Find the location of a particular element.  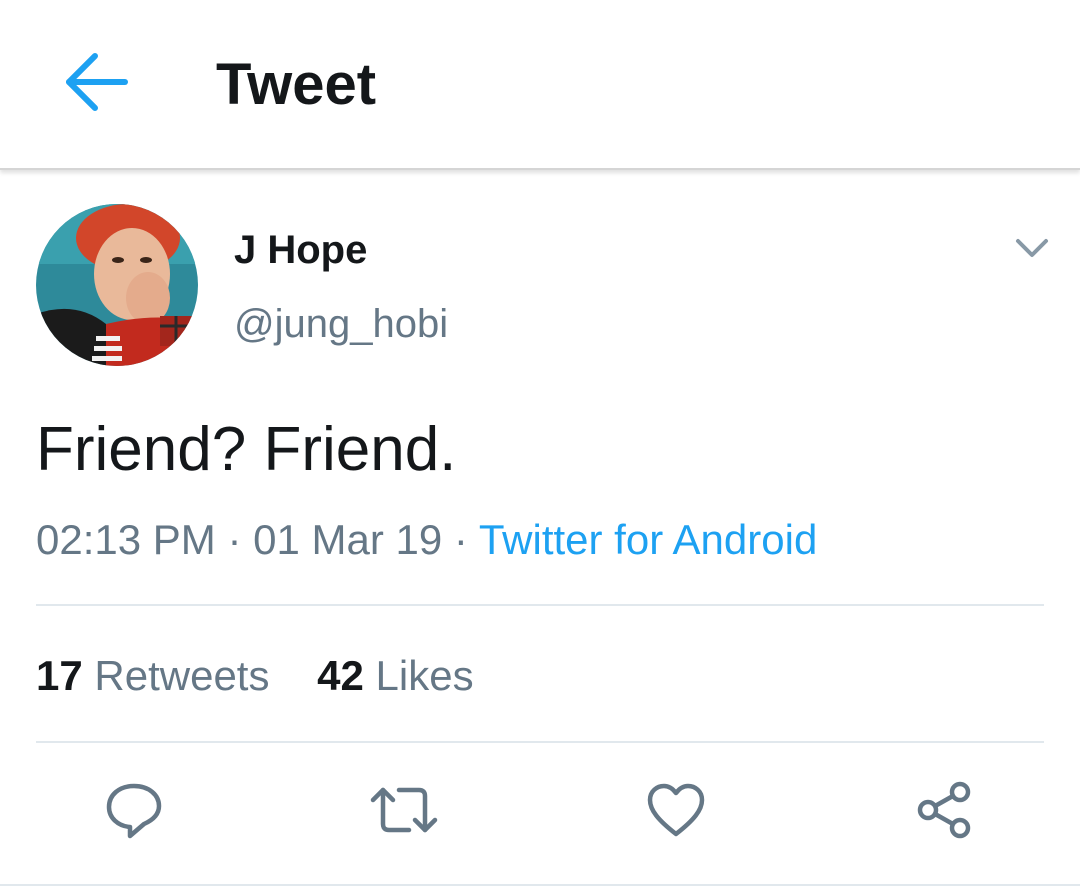

like-button is located at coordinates (676, 812).